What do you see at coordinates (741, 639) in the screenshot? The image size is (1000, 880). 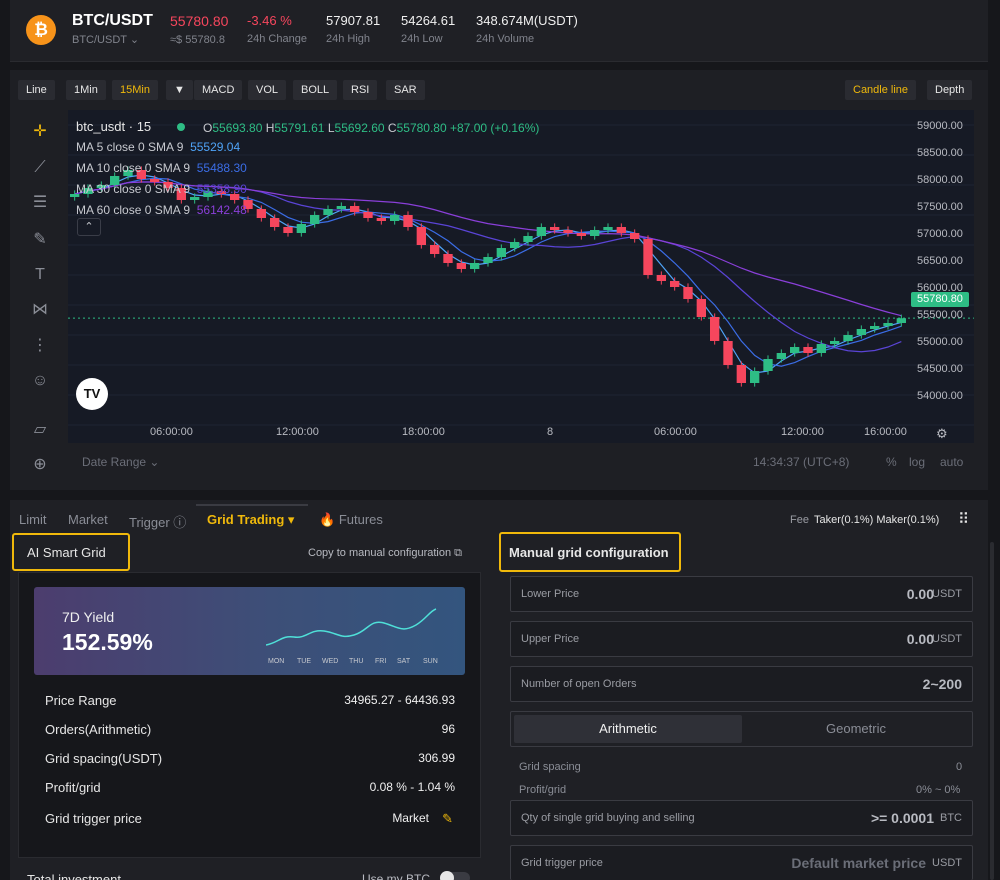 I see `upper-price-input: Upper Price 0.00 USDT` at bounding box center [741, 639].